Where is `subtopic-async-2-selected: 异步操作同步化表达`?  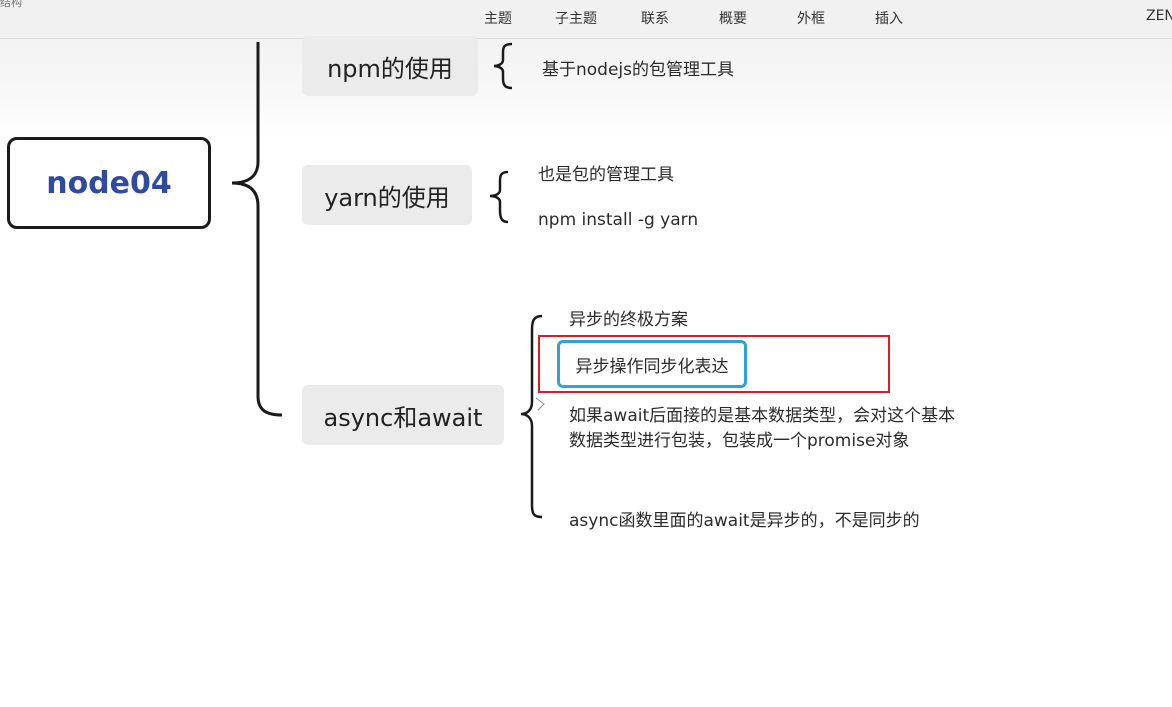 subtopic-async-2-selected: 异步操作同步化表达 is located at coordinates (652, 364).